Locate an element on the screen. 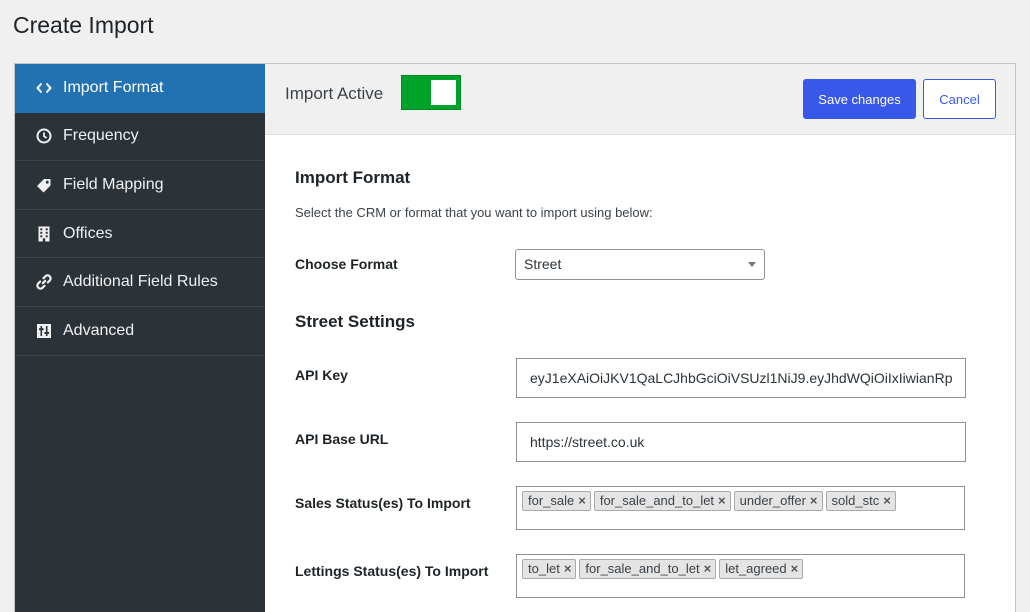 The image size is (1030, 612). import-active-toggle is located at coordinates (431, 92).